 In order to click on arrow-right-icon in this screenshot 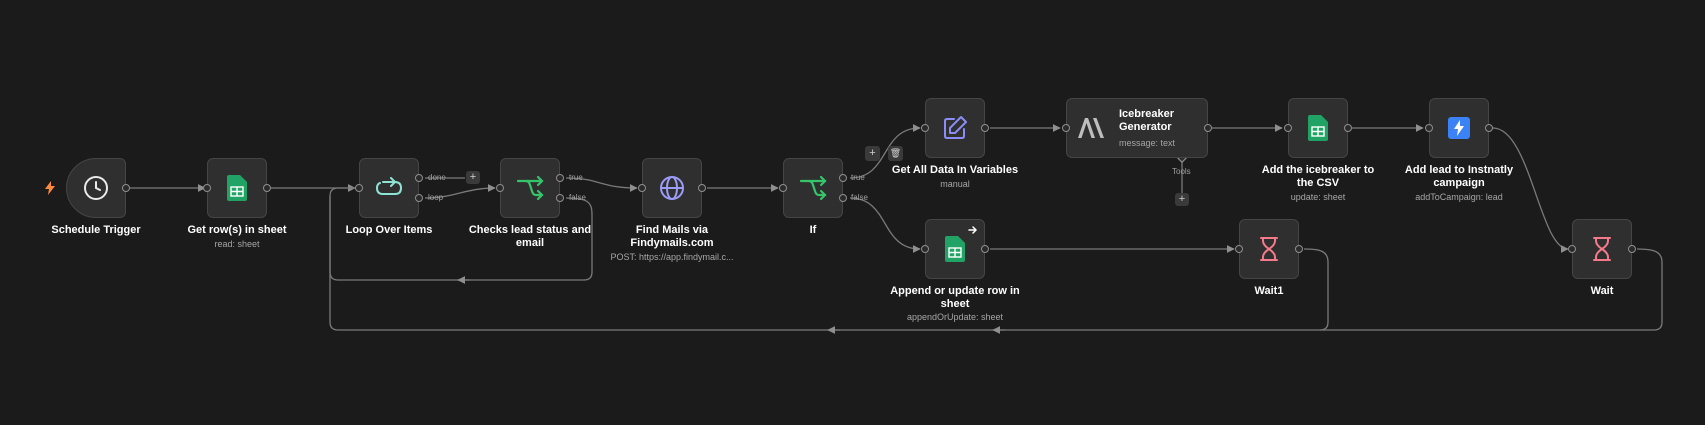, I will do `click(973, 230)`.